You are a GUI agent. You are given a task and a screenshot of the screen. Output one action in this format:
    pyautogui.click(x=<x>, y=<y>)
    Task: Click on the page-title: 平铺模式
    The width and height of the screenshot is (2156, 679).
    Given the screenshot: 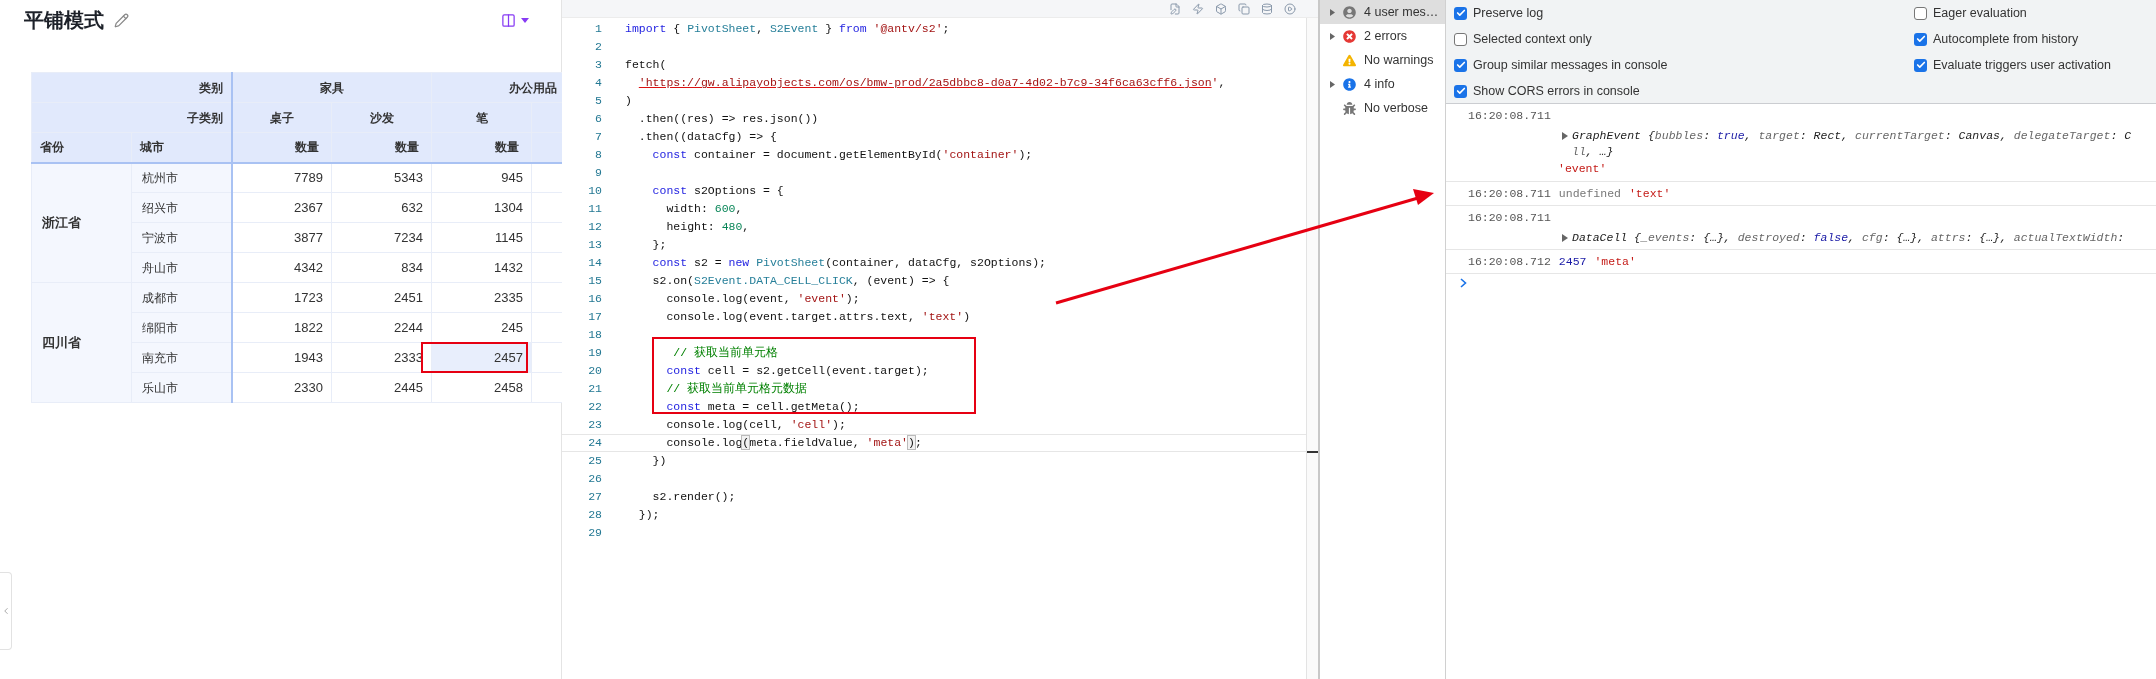 What is the action you would take?
    pyautogui.click(x=64, y=20)
    